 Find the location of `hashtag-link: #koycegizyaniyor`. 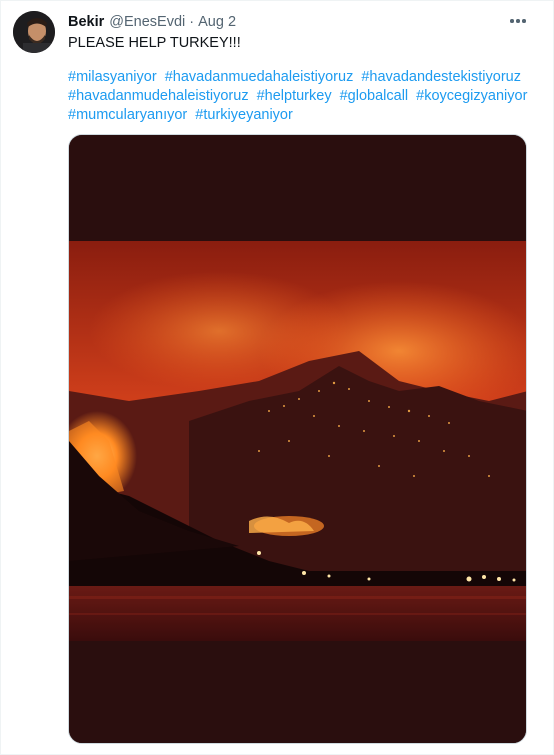

hashtag-link: #koycegizyaniyor is located at coordinates (471, 96).